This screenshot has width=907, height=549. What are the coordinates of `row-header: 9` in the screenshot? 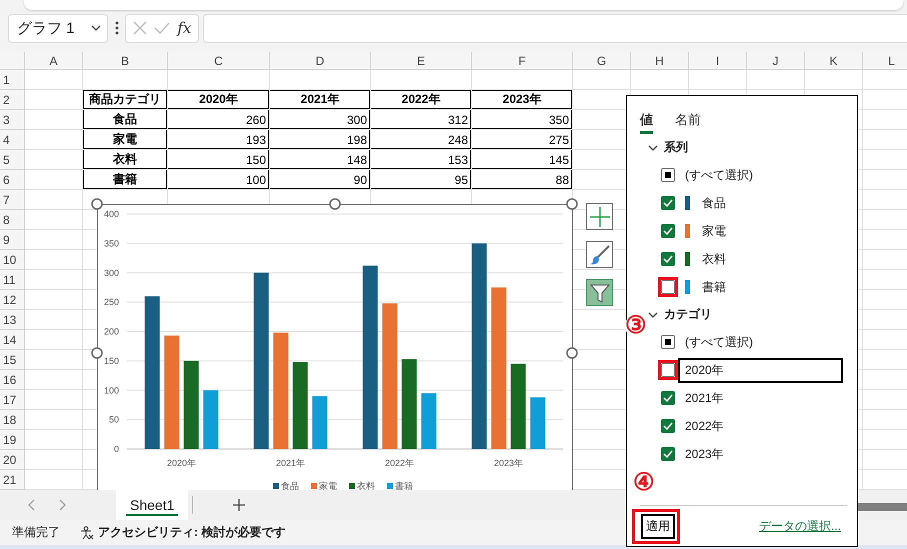 It's located at (12, 240).